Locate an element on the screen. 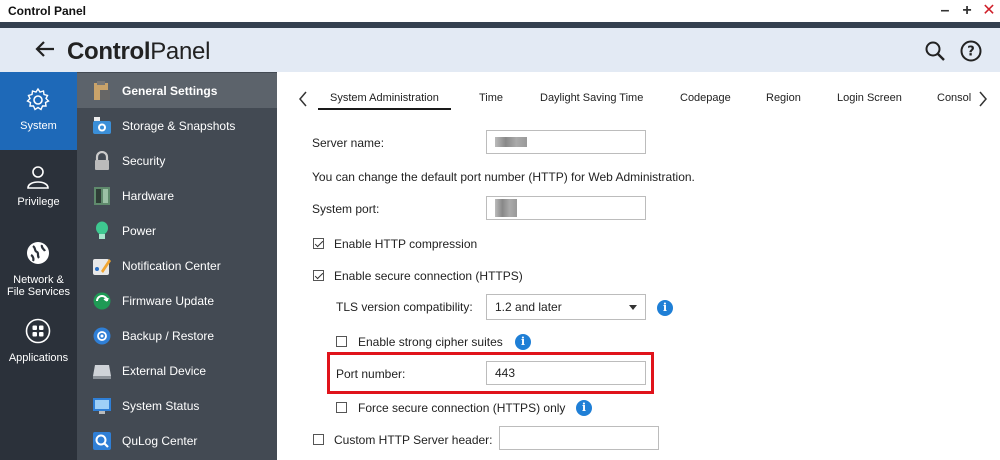  gear-icon is located at coordinates (38, 99).